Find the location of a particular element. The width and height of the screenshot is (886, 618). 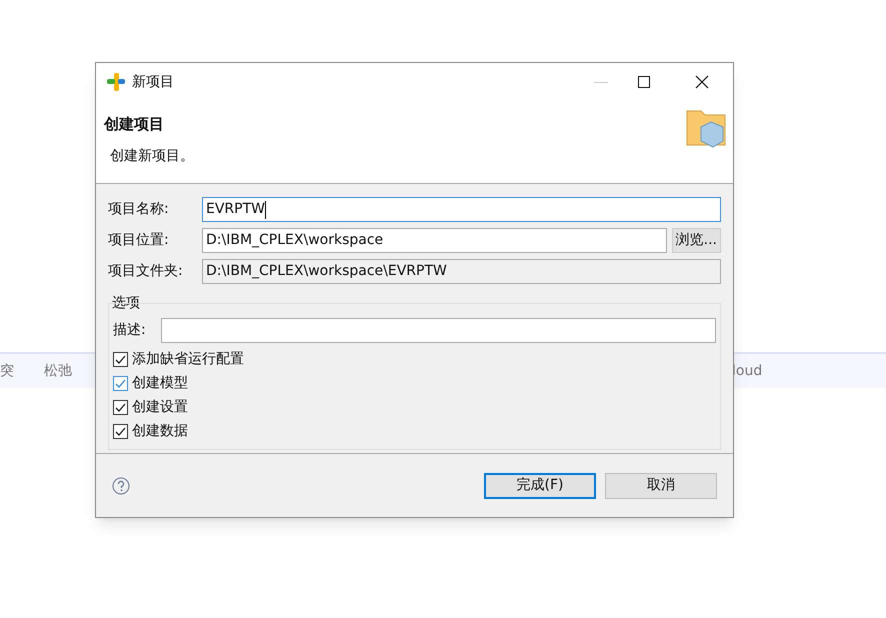

toolbar-label: 突 is located at coordinates (7, 371).